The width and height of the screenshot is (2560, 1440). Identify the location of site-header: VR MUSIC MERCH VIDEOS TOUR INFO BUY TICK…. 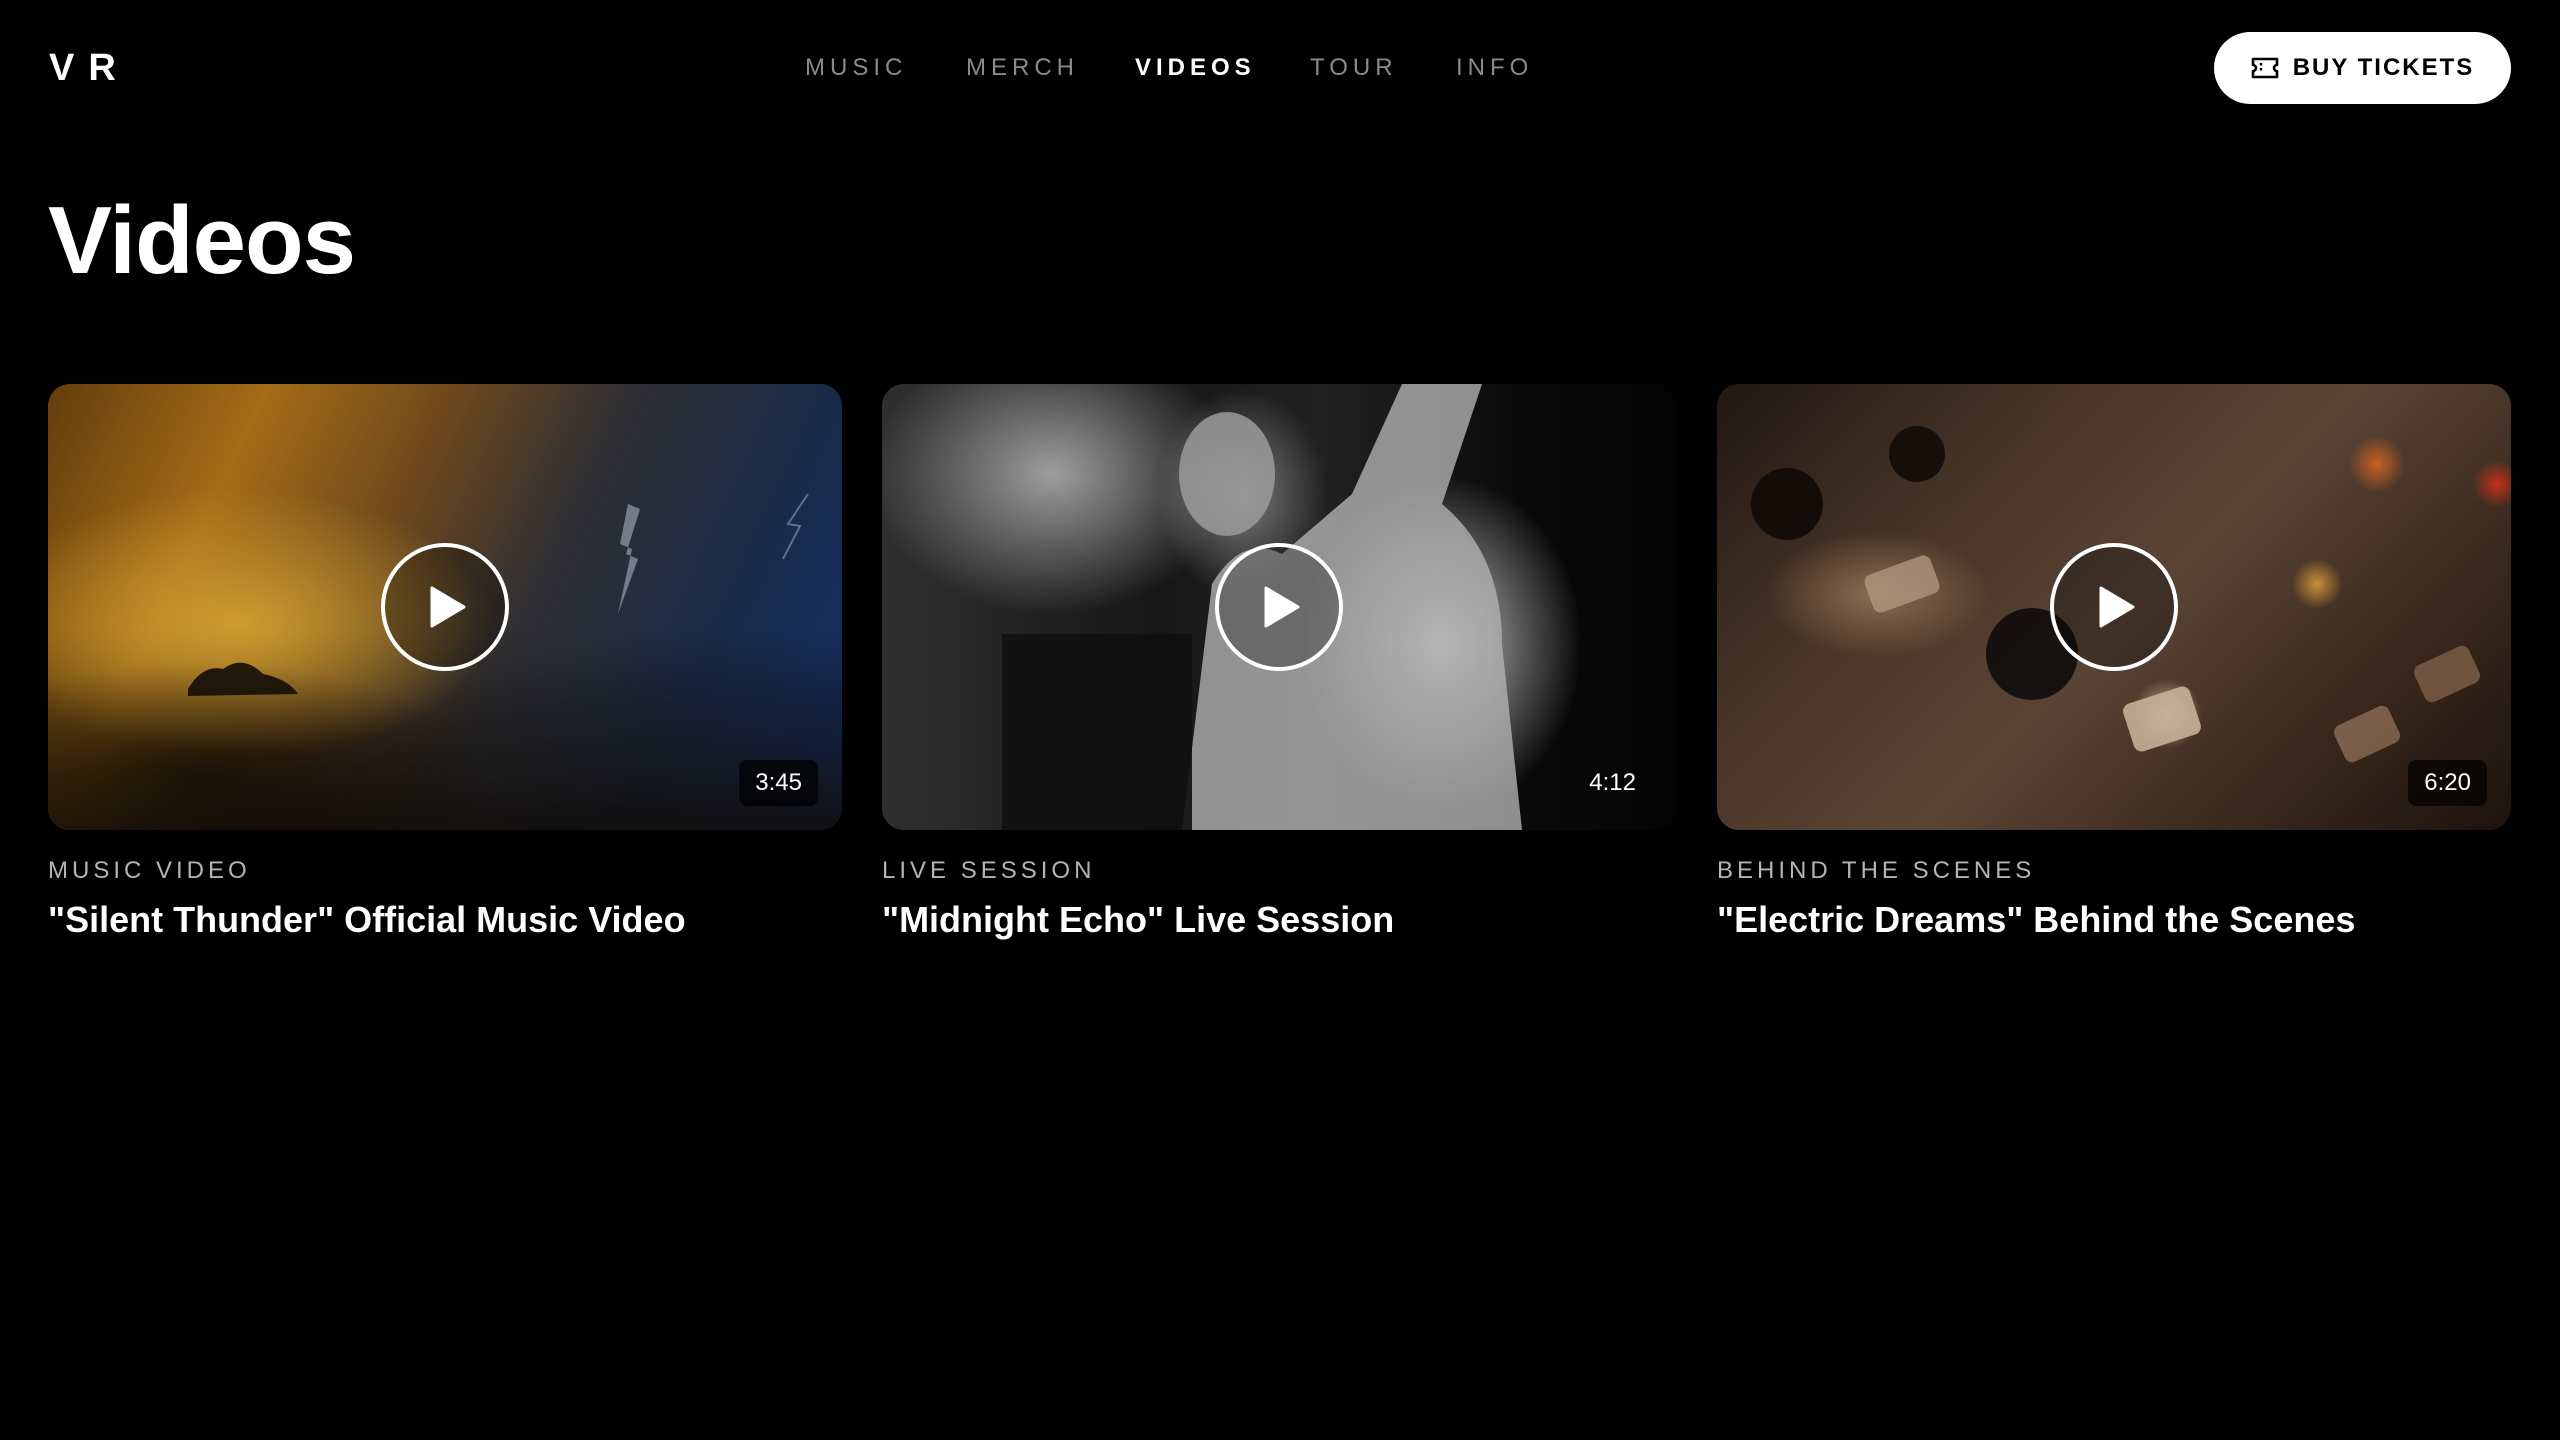
(1280, 68).